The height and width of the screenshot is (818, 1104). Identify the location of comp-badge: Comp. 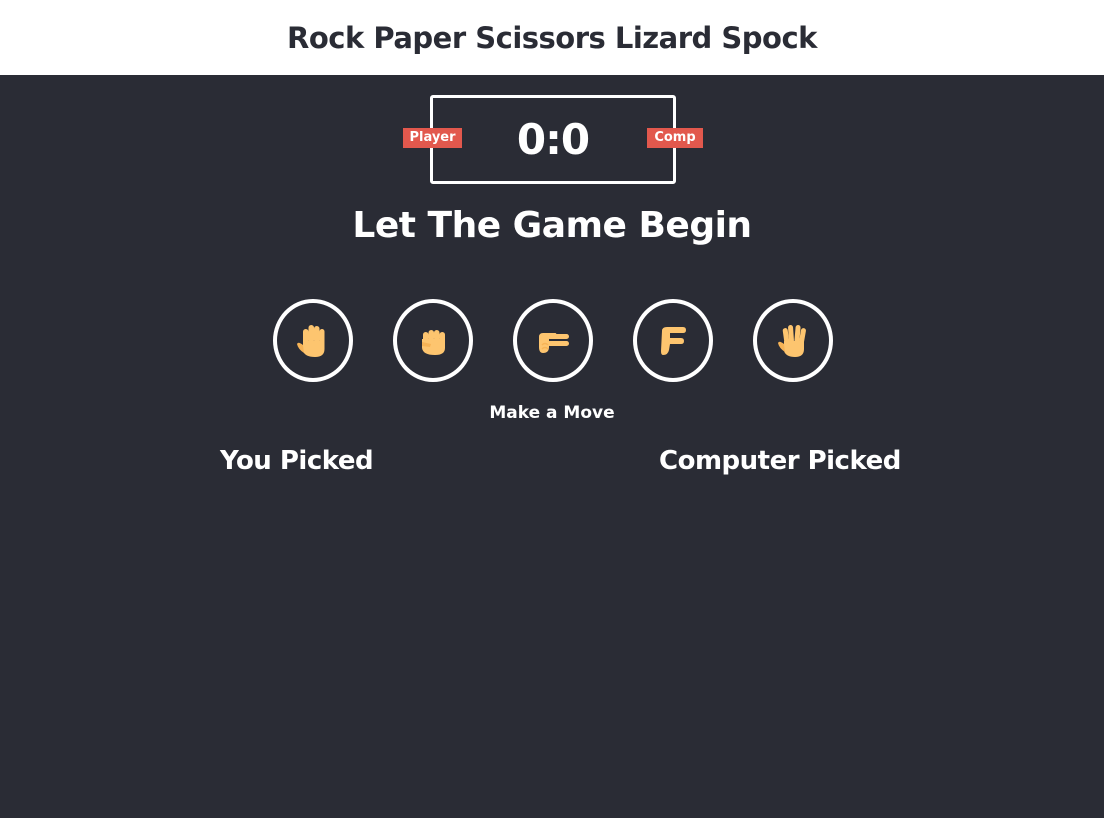
(675, 138).